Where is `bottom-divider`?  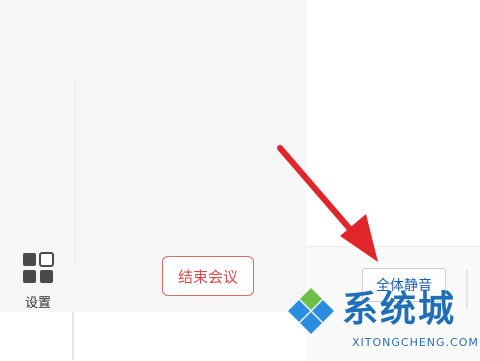
bottom-divider is located at coordinates (73, 336).